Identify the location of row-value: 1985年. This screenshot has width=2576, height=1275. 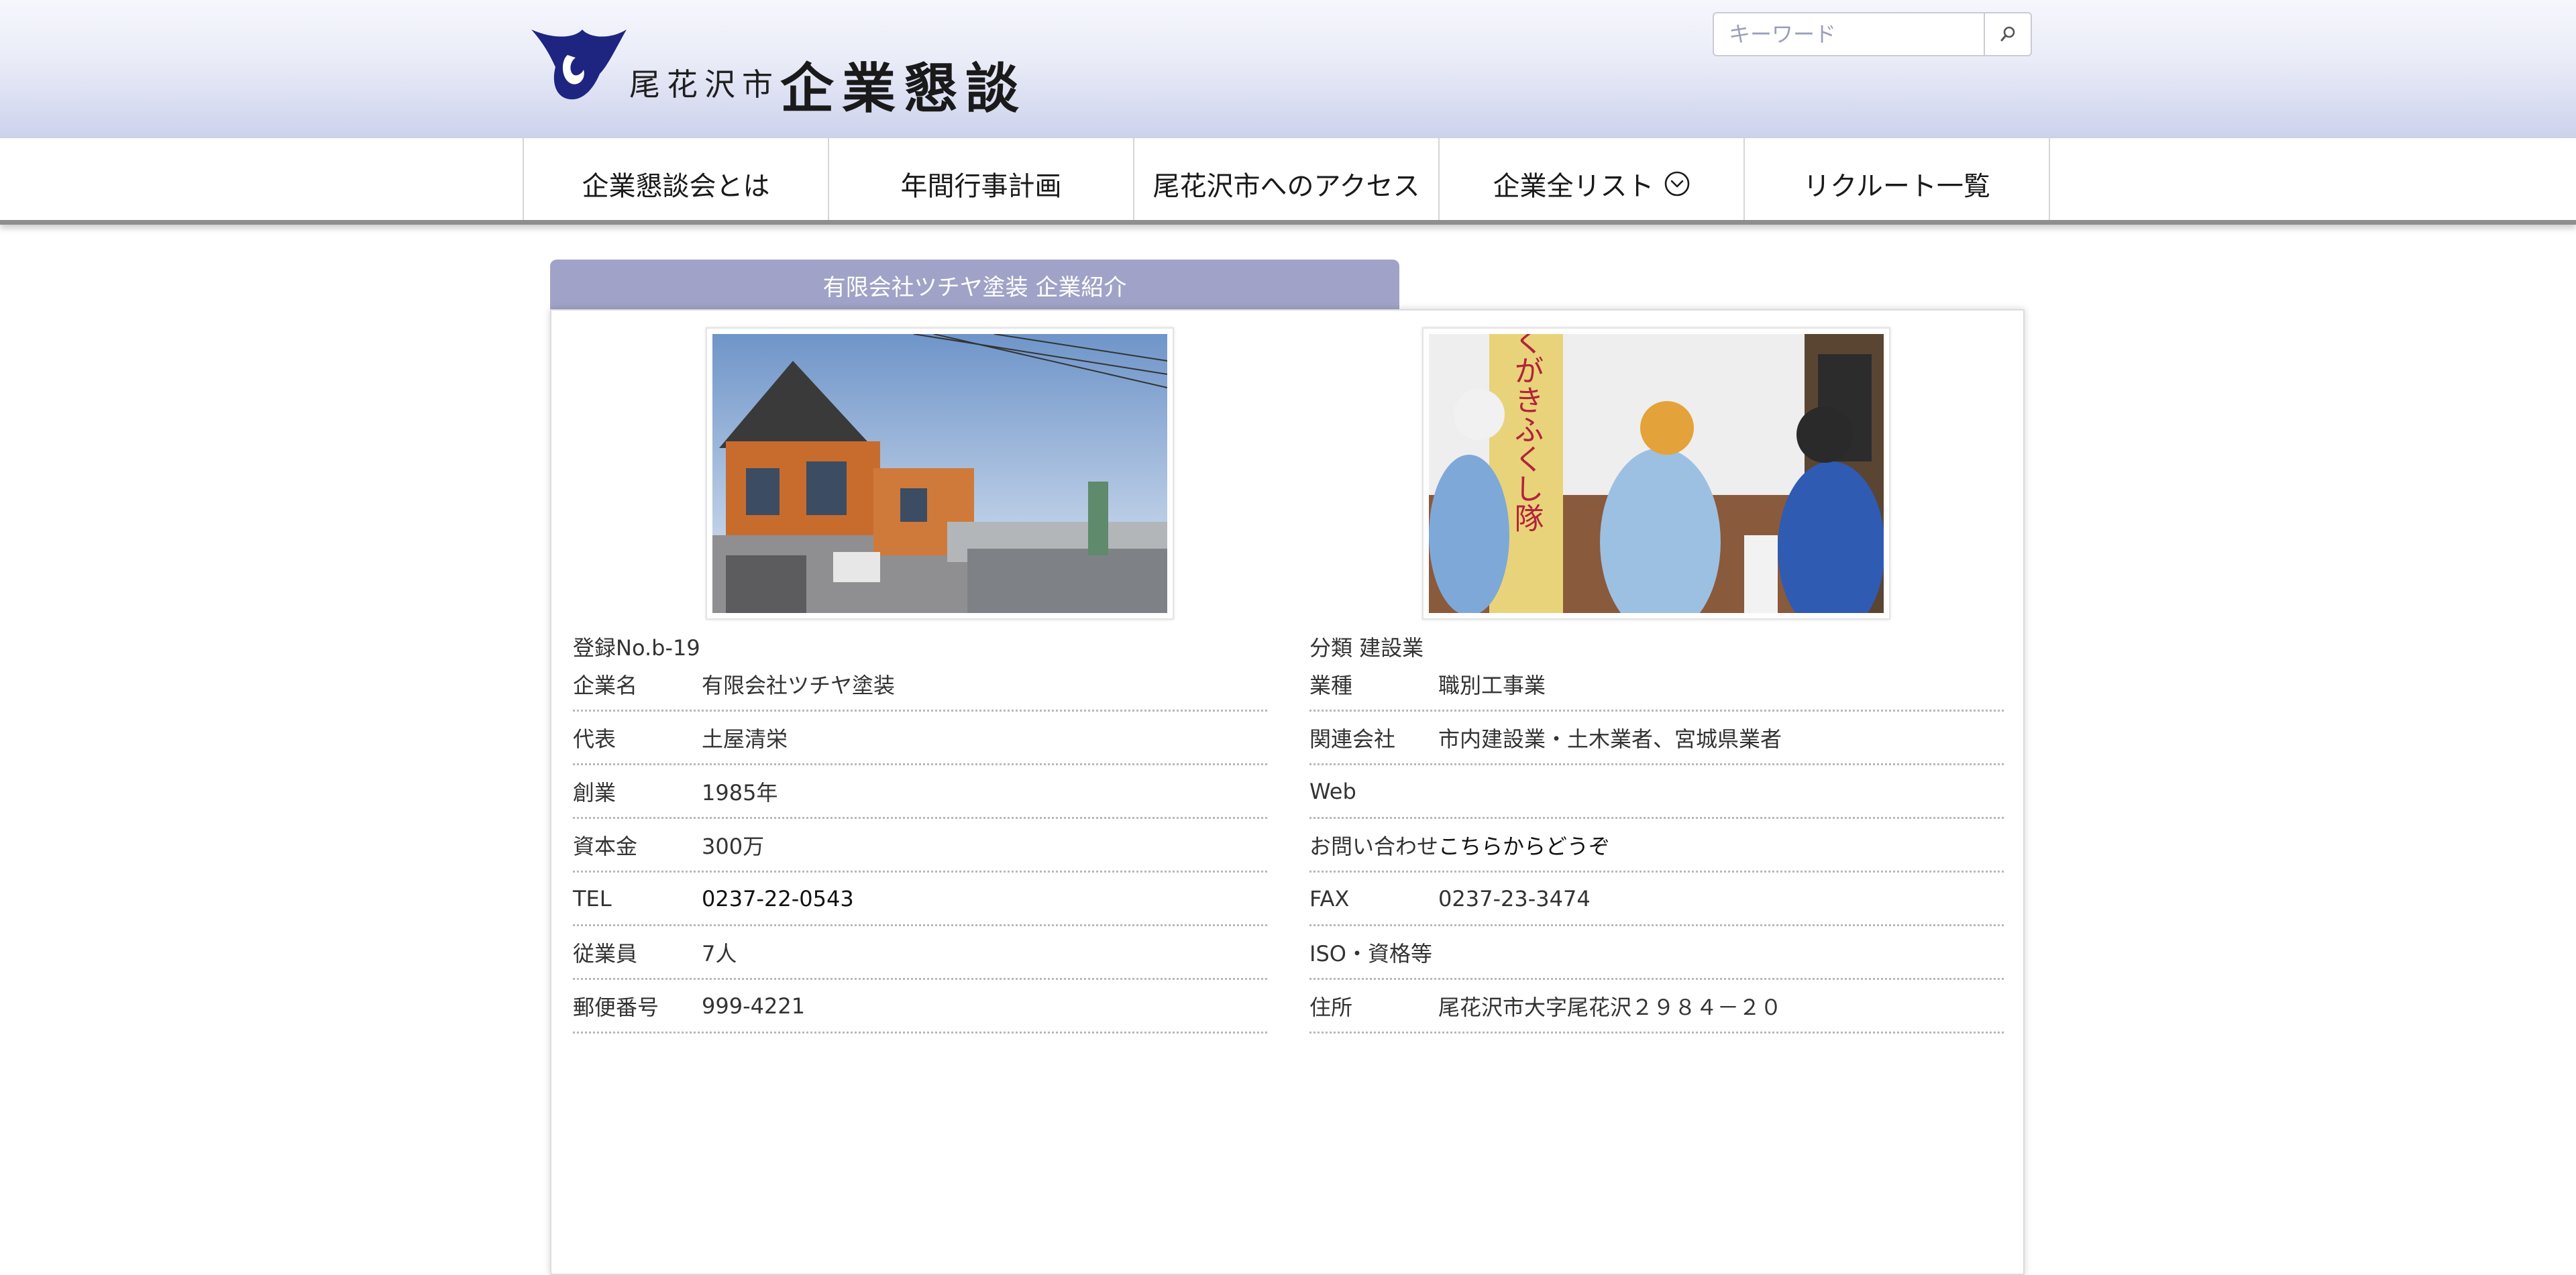
(740, 792).